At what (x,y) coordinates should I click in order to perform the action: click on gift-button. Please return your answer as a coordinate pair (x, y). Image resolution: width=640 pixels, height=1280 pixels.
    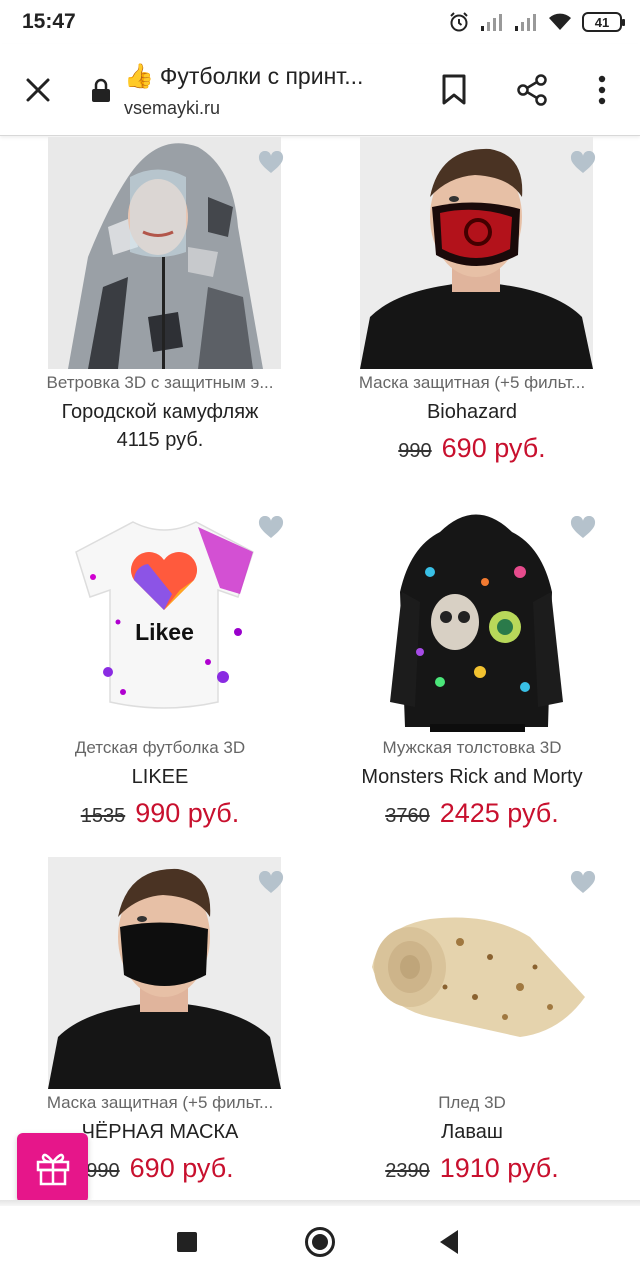
    Looking at the image, I should click on (52, 1168).